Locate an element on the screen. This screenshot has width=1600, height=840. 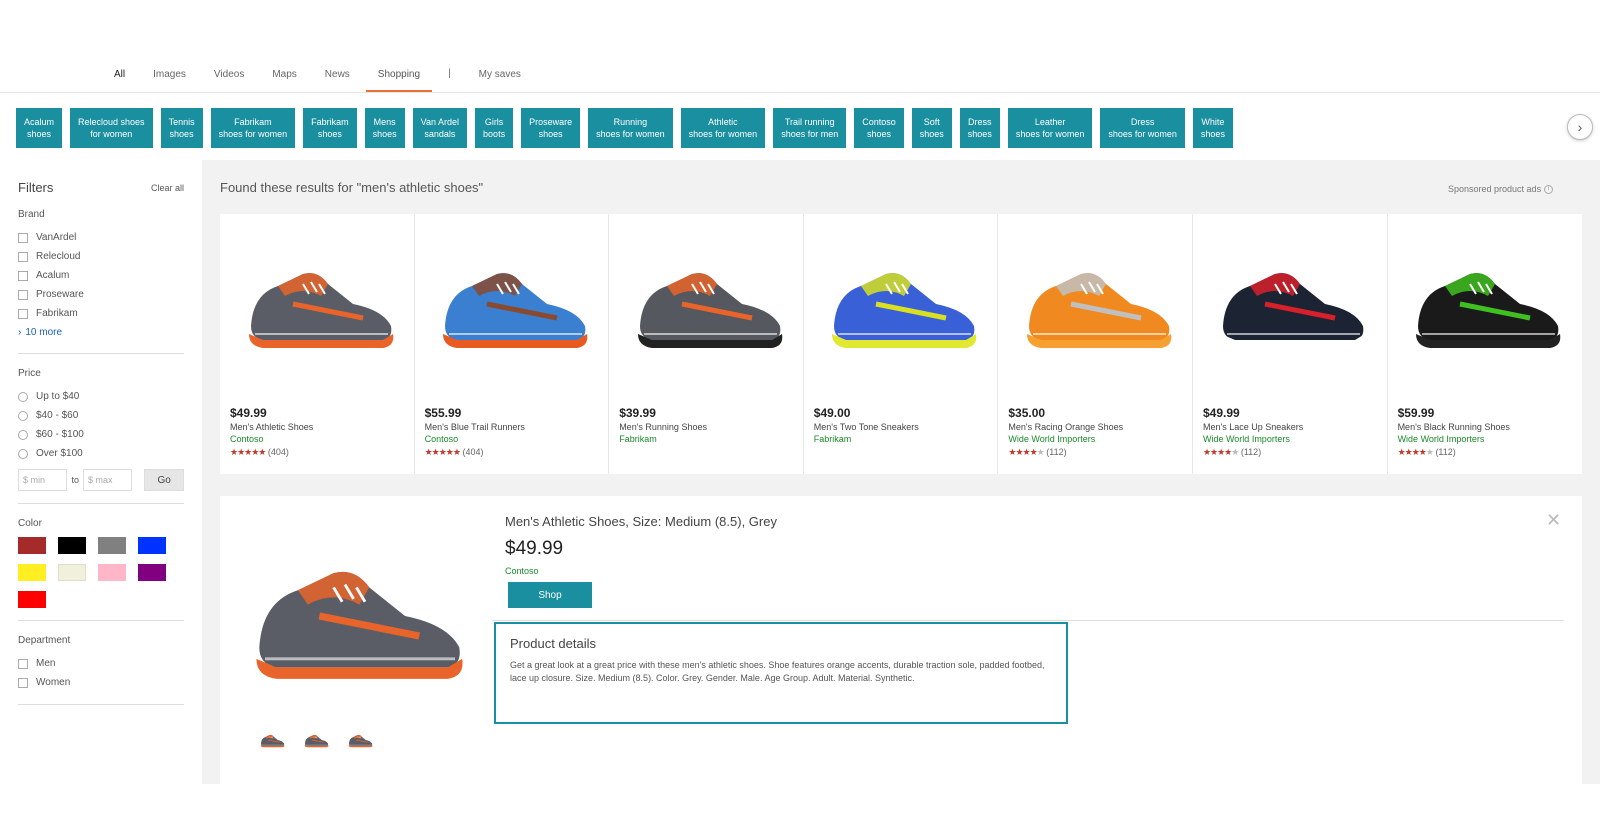
product-image is located at coordinates (1485, 304).